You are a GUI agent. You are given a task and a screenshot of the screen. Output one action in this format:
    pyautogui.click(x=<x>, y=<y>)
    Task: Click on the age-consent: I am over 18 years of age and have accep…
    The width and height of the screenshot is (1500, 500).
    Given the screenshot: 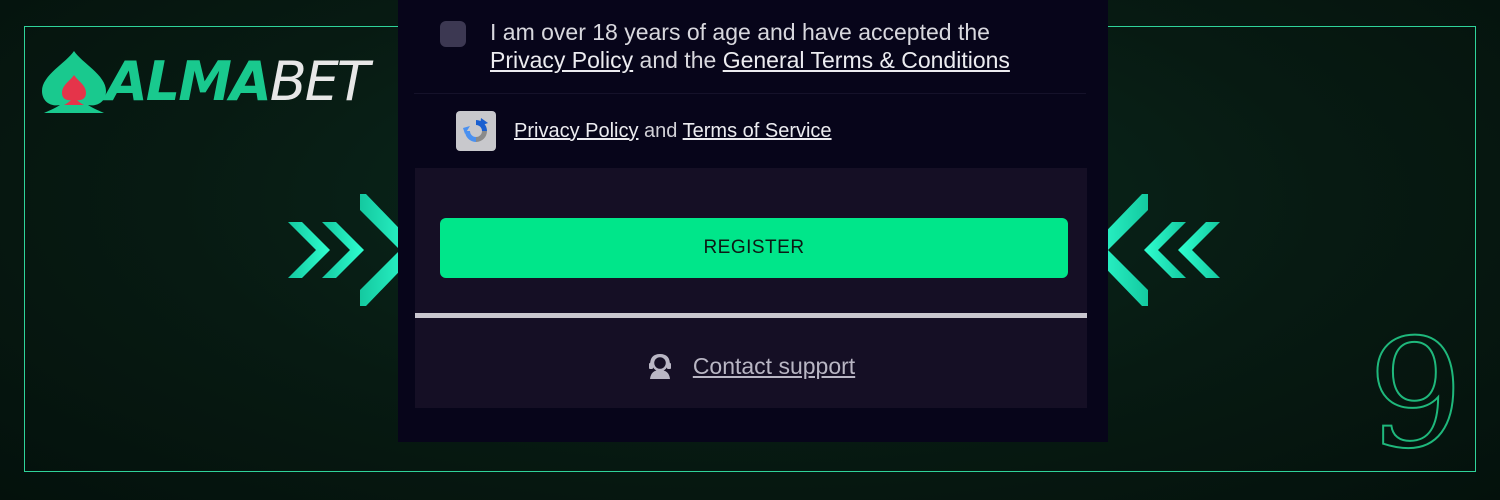 What is the action you would take?
    pyautogui.click(x=753, y=55)
    